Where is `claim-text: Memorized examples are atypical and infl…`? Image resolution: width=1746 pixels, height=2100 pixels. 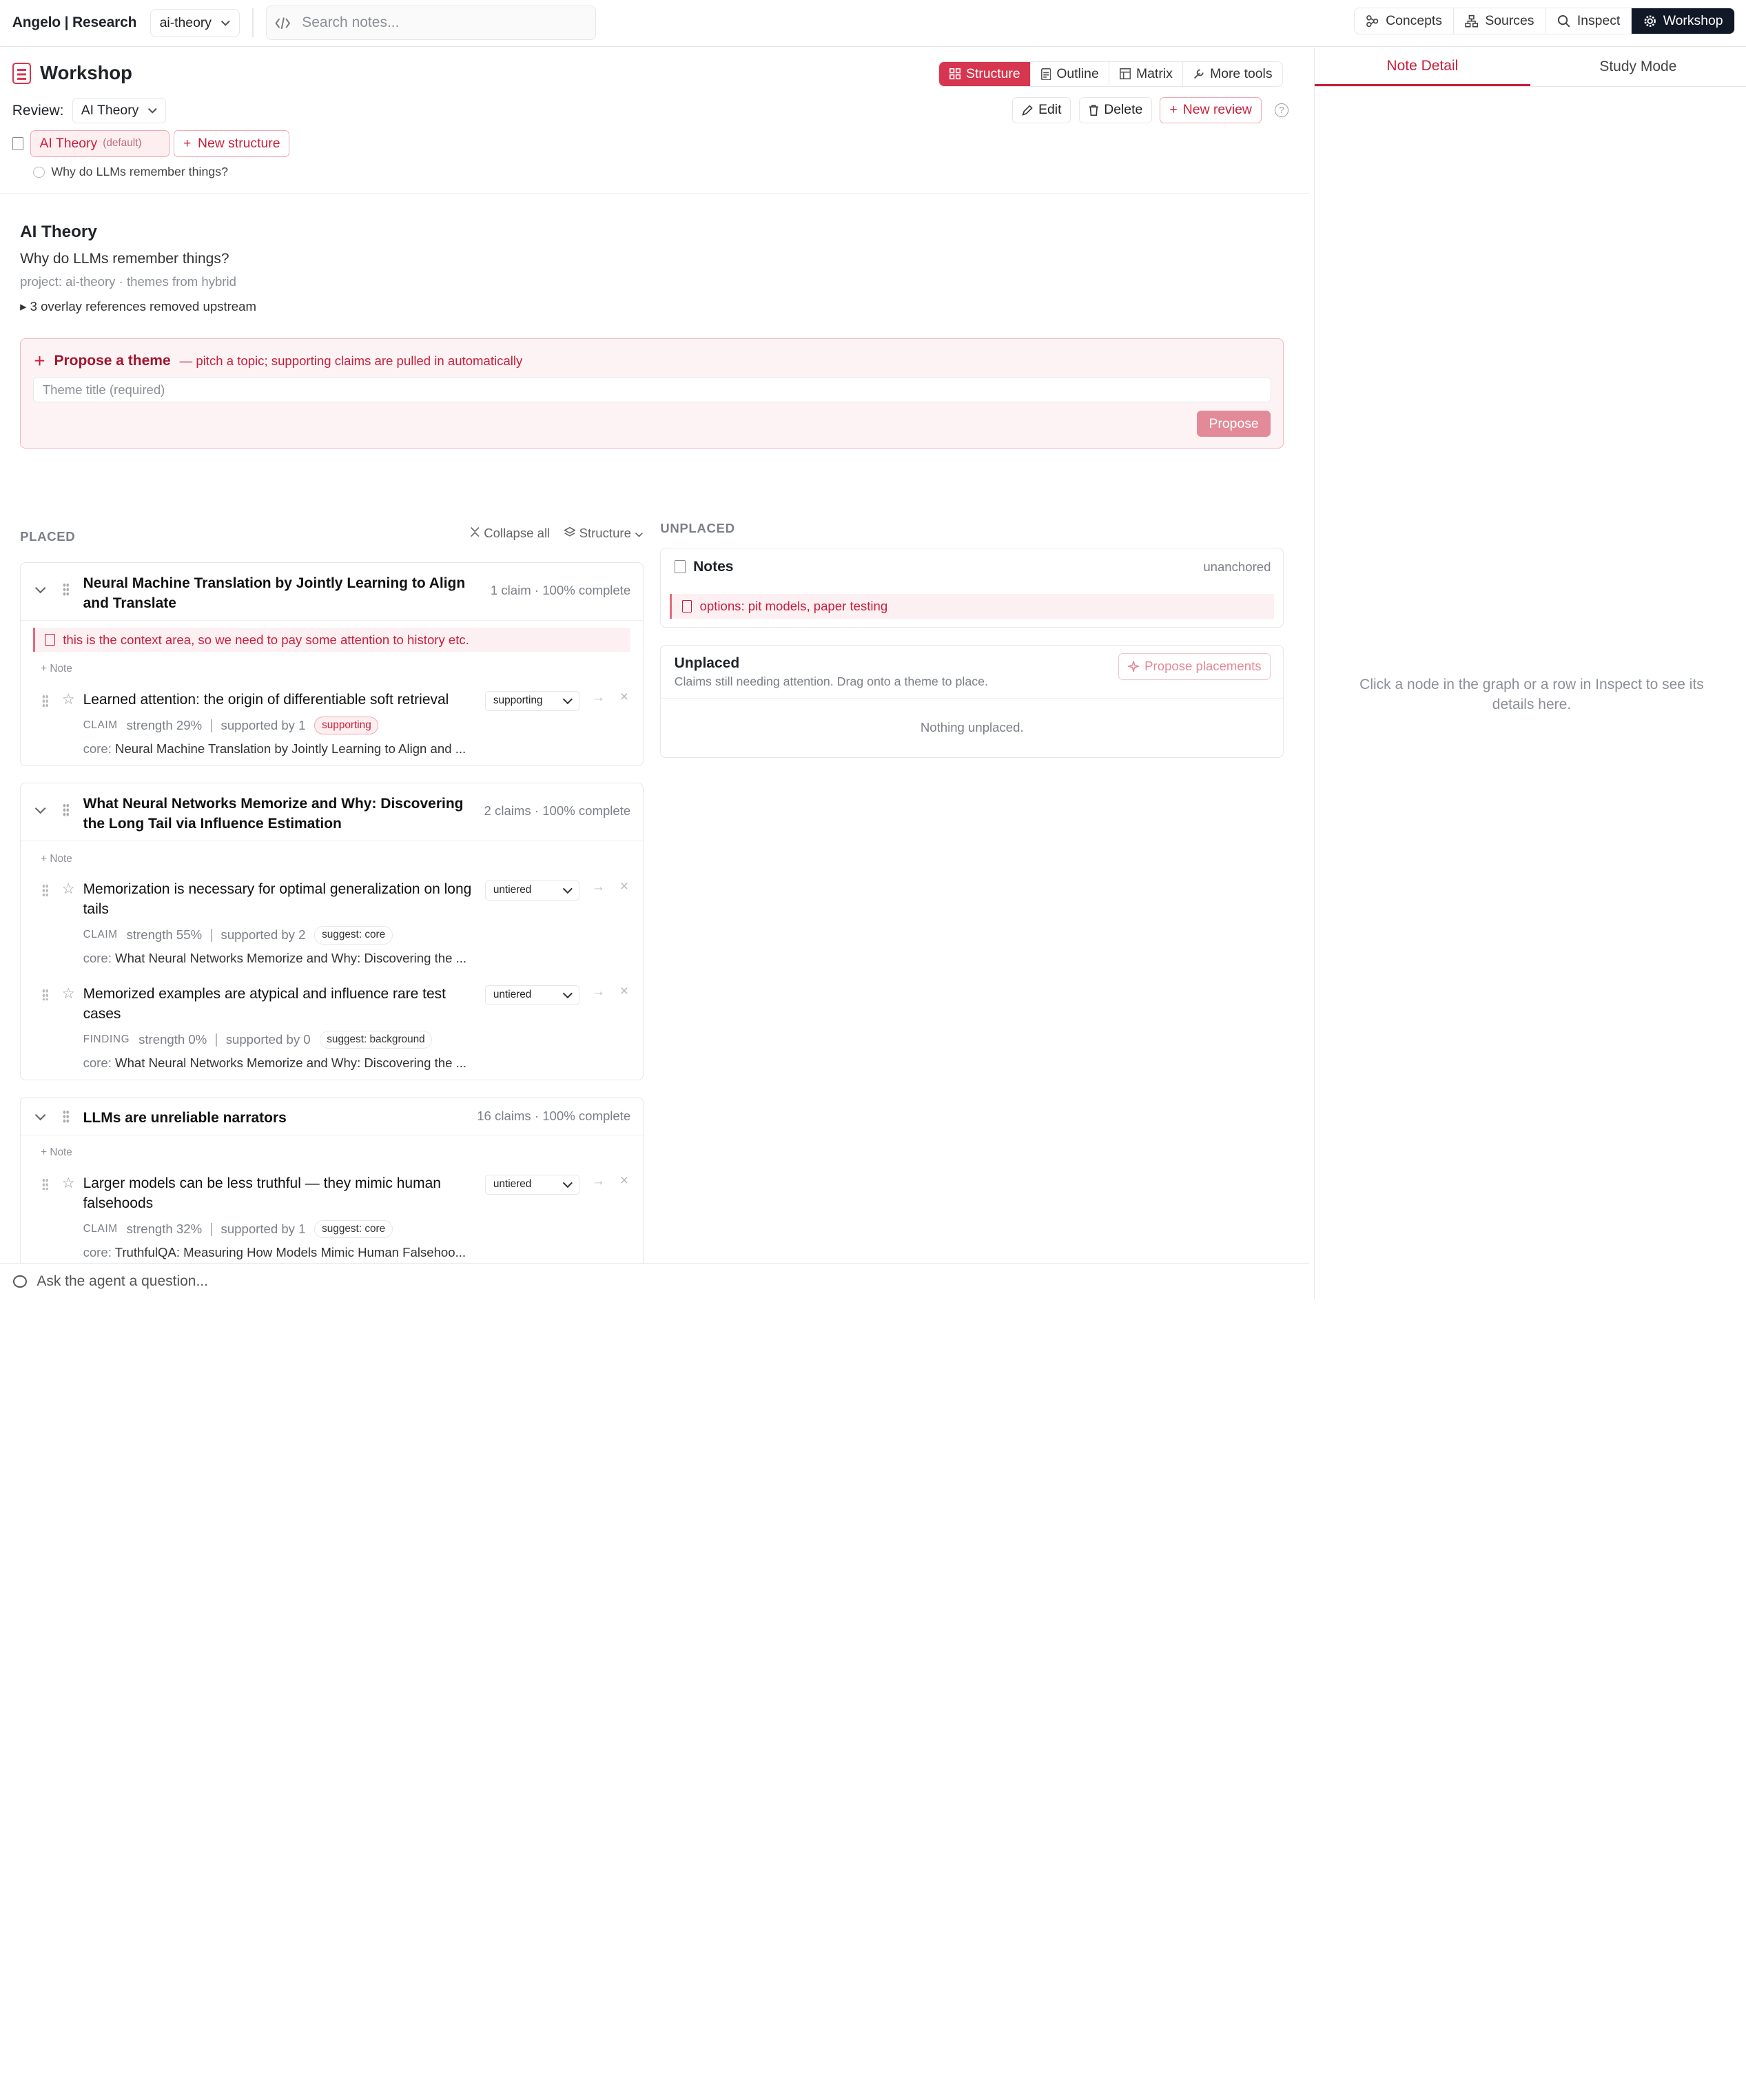 claim-text: Memorized examples are atypical and infl… is located at coordinates (279, 1004).